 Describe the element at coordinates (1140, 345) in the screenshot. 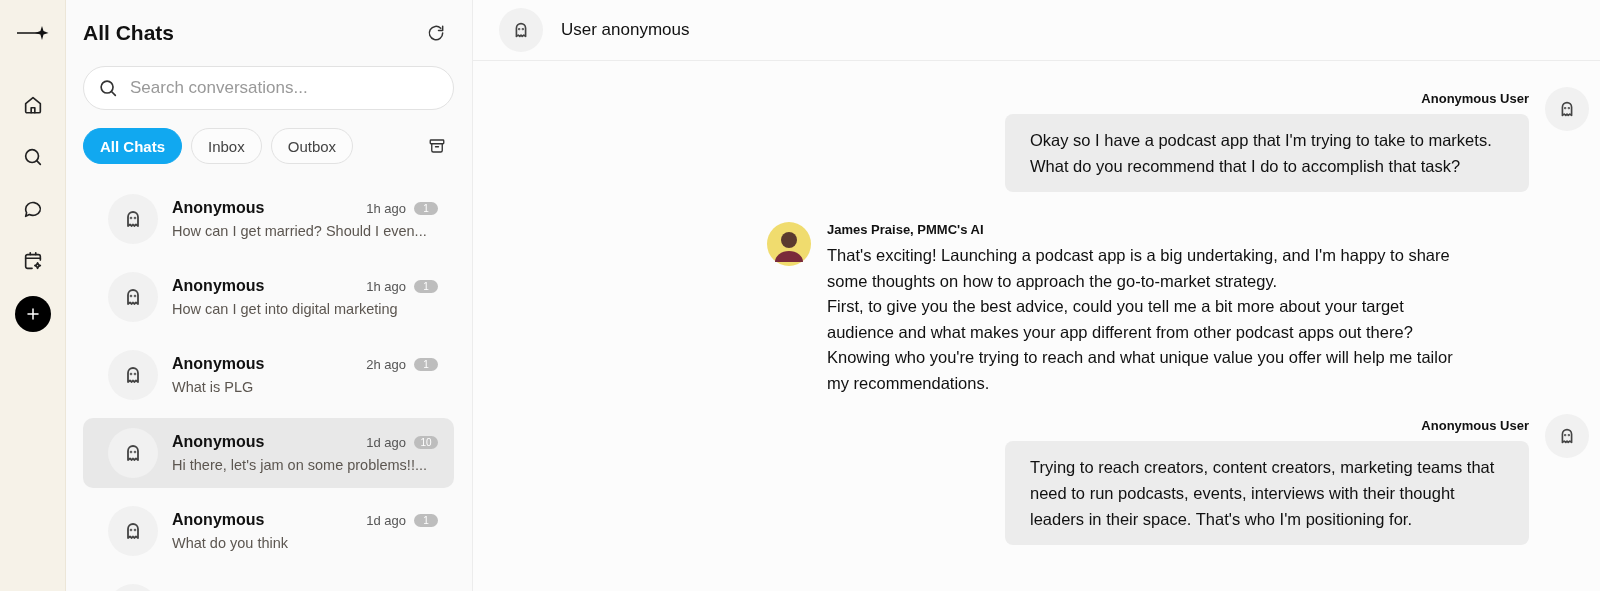

I see `message-text: First, to give you the best advice, could you tell me a bit more about your target audience and what makes your app different from other podcast apps out there? Knowing who you're trying to reach and what unique value you offer will help me tailor my recommendations.` at that location.